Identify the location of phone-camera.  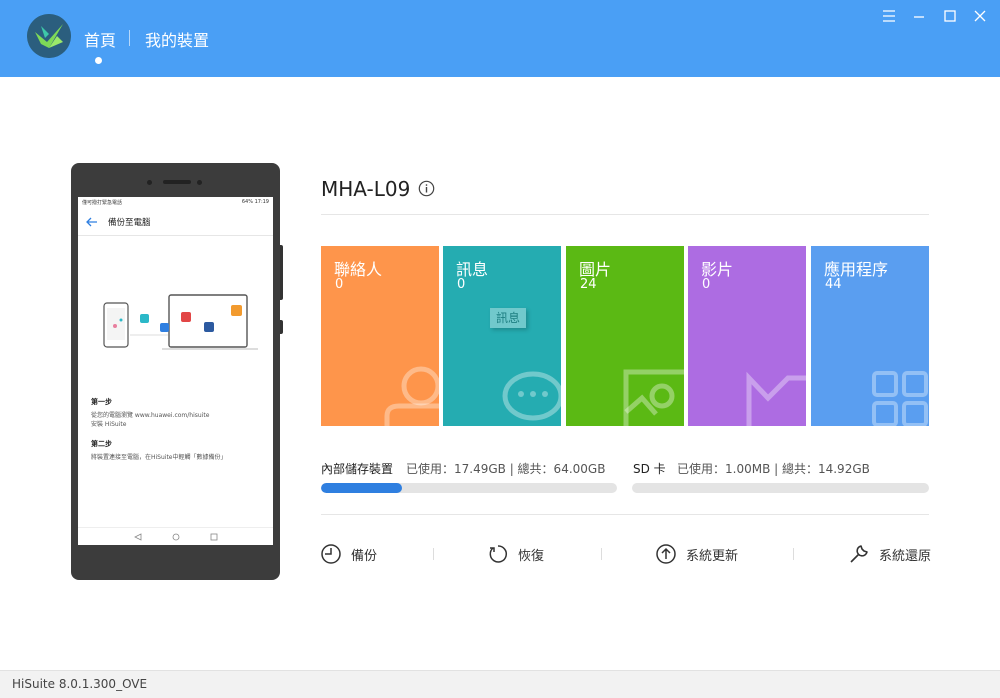
(199, 182).